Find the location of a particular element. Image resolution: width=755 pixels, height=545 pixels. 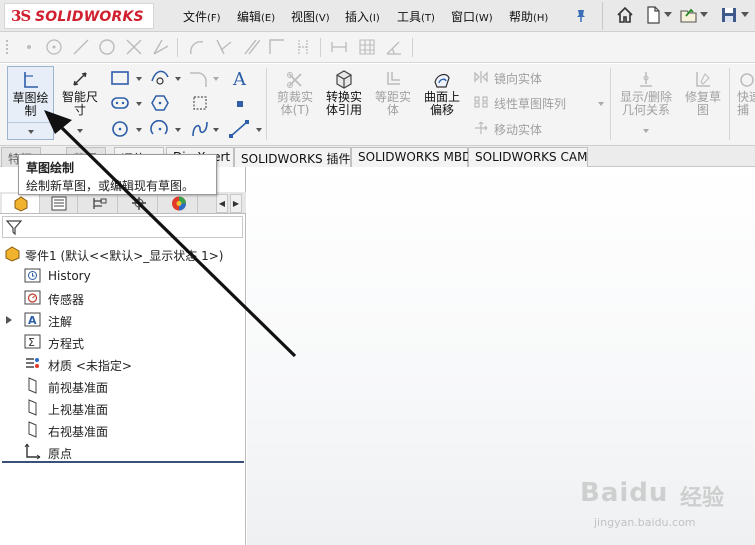

line-dropdown-icon is located at coordinates (259, 130).